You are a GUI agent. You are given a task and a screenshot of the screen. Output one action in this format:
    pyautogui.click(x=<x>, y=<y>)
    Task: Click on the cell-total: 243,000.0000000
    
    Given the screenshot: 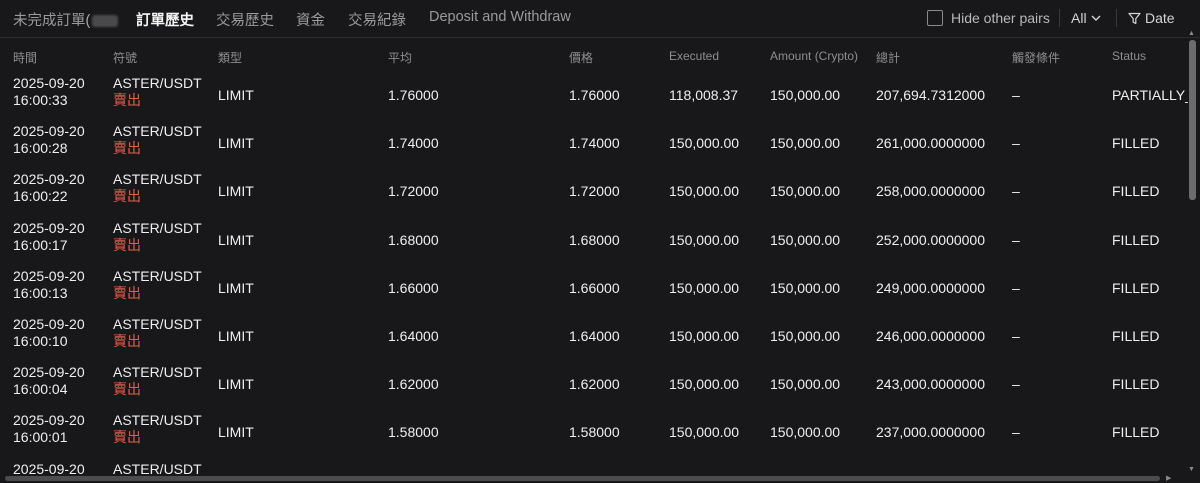 What is the action you would take?
    pyautogui.click(x=930, y=384)
    